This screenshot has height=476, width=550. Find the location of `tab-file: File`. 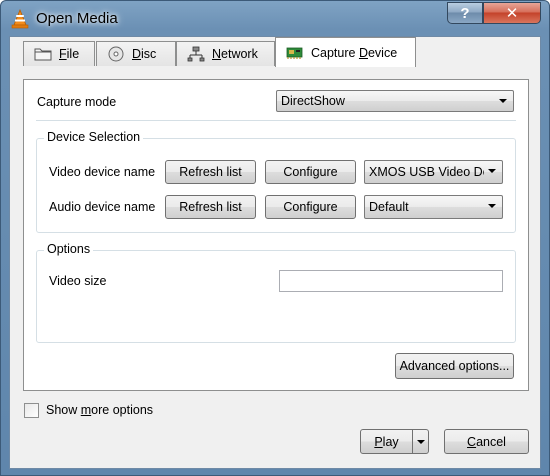

tab-file: File is located at coordinates (59, 53).